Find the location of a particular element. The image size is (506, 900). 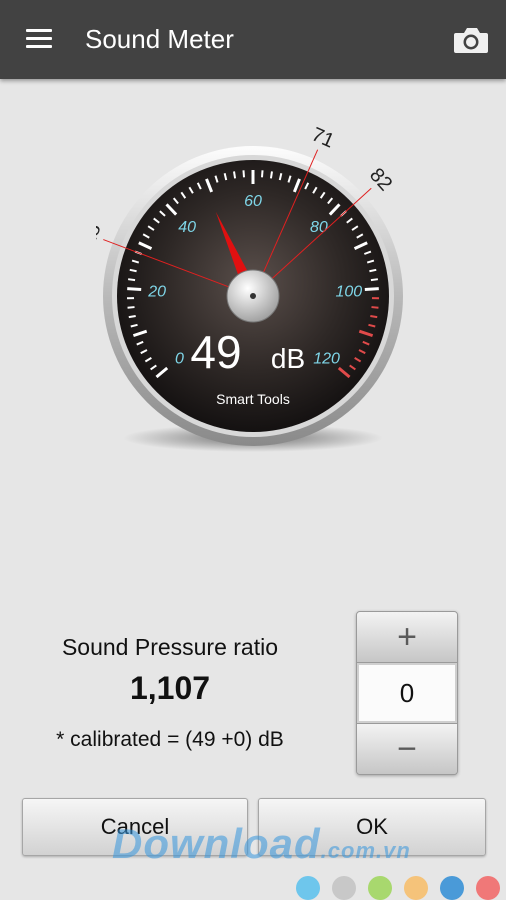

calibration-stepper: + 0 − is located at coordinates (407, 693).